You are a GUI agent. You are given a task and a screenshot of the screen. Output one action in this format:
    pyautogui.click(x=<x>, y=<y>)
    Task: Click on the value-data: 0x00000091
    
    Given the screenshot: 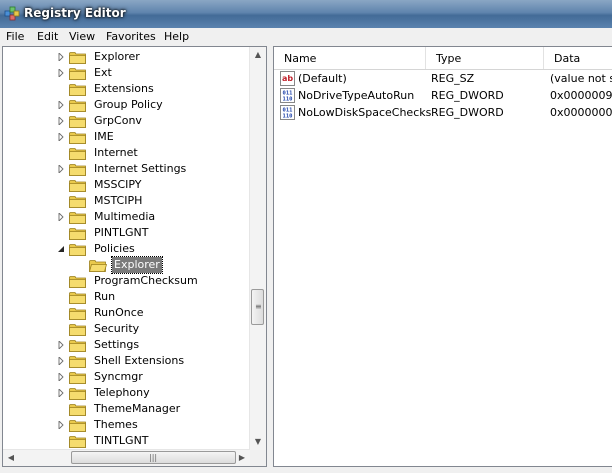 What is the action you would take?
    pyautogui.click(x=581, y=95)
    